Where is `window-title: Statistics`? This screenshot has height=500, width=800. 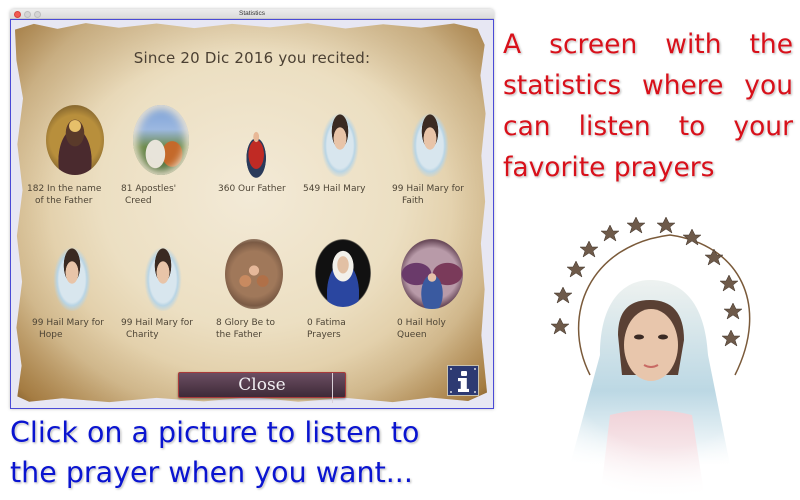 window-title: Statistics is located at coordinates (251, 13).